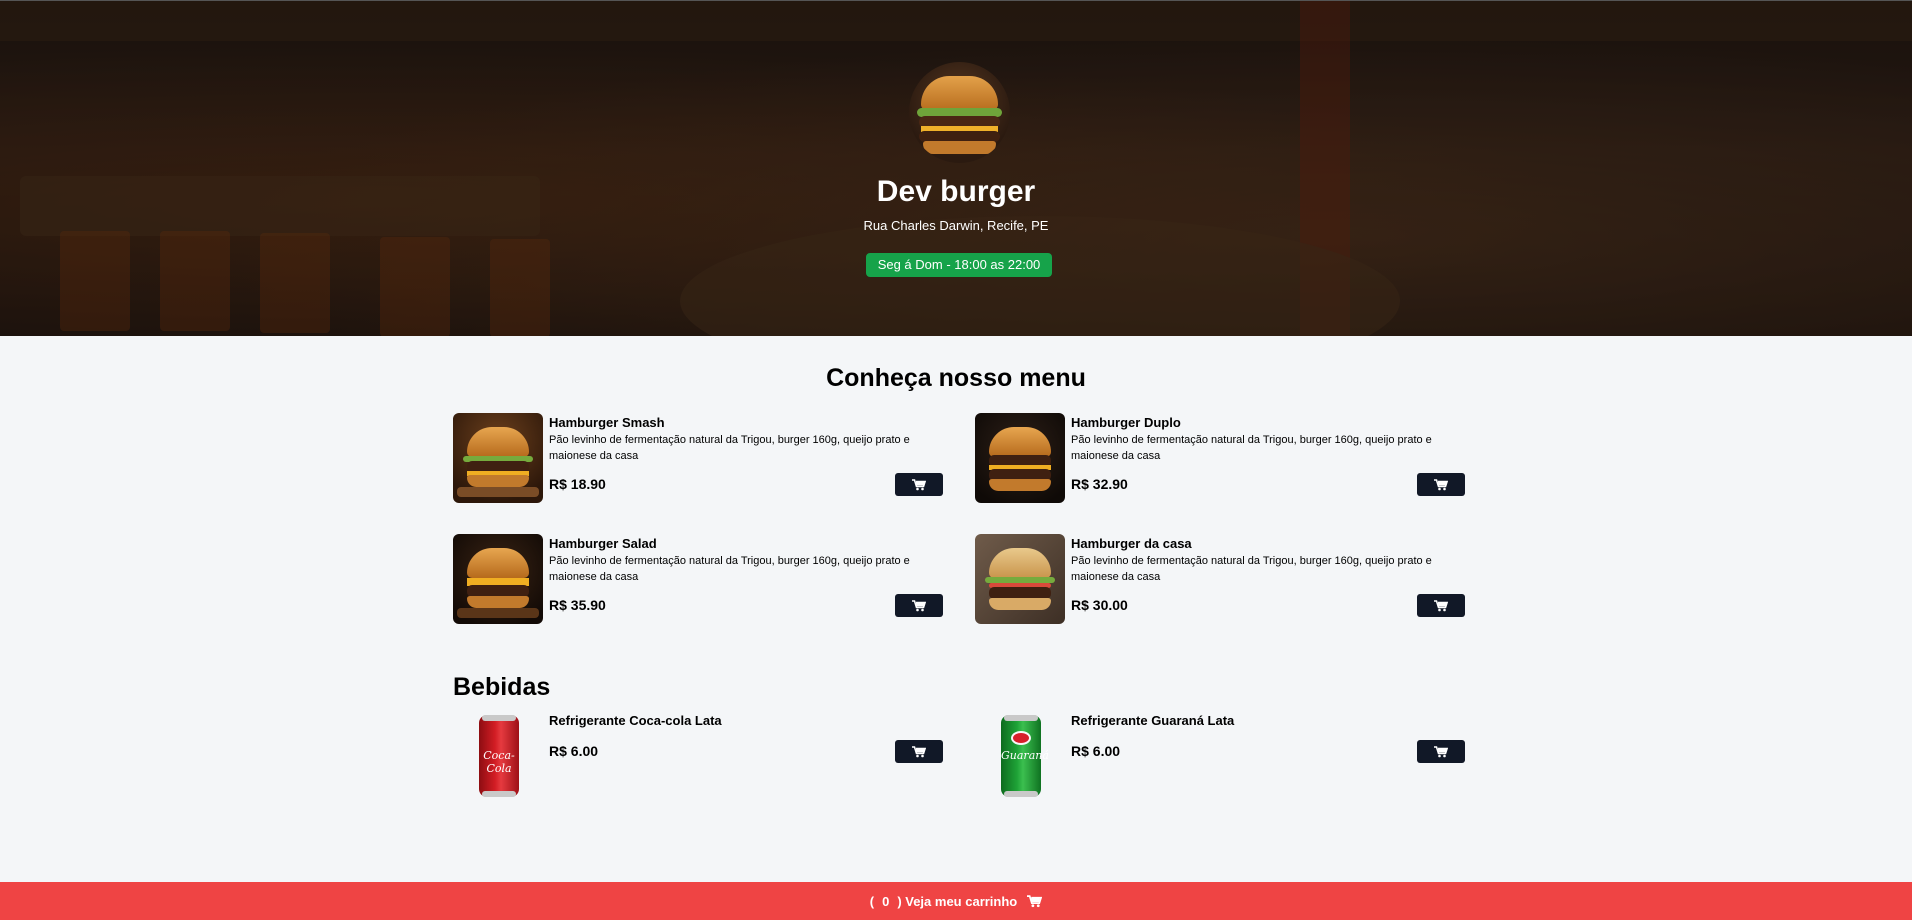 This screenshot has height=920, width=1912. I want to click on item-name: Hamburger Duplo, so click(1126, 422).